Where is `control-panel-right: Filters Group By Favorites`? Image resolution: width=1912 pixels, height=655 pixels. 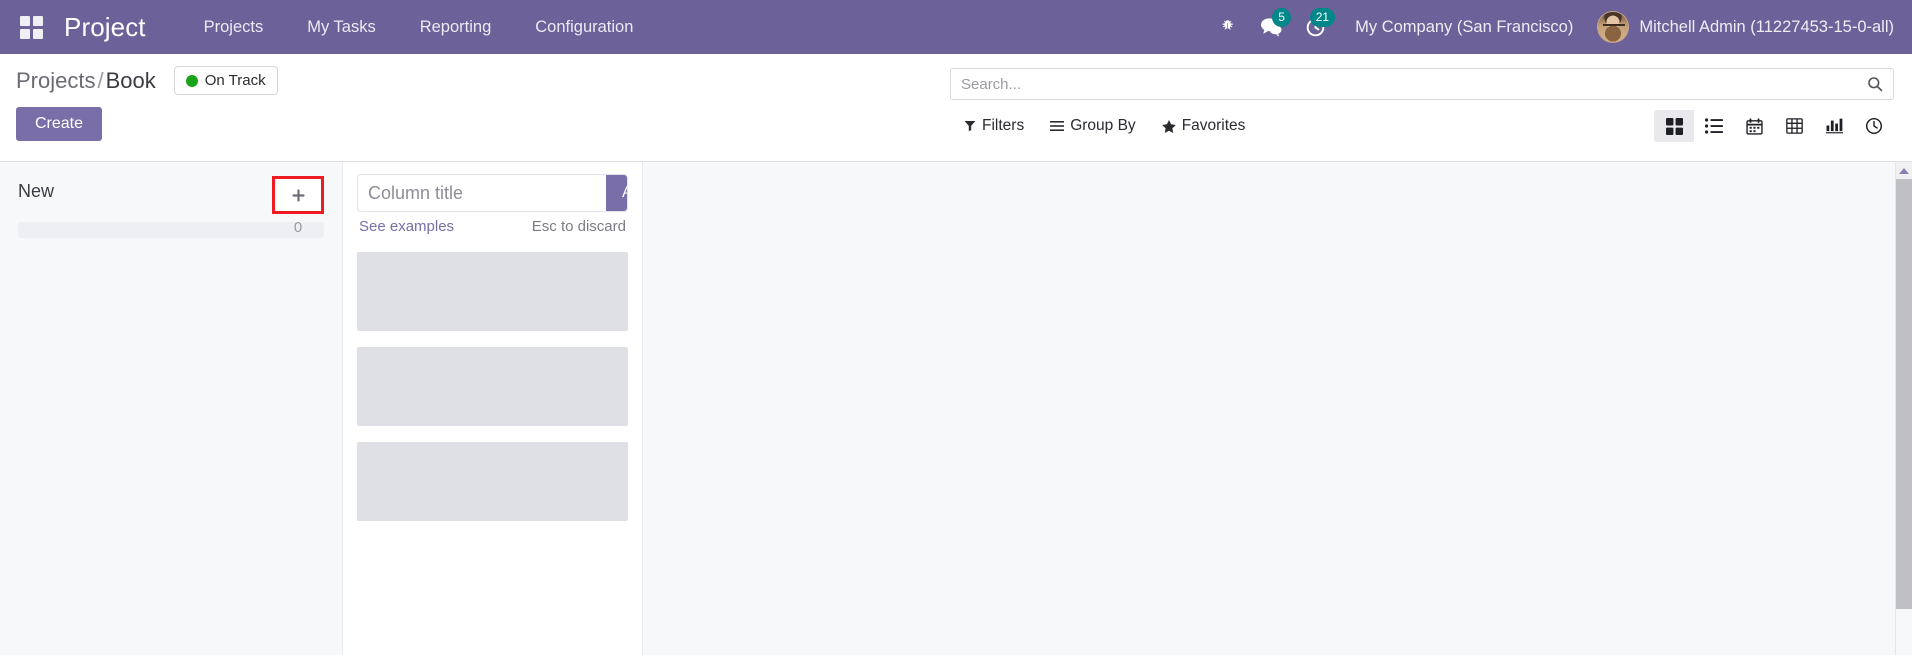 control-panel-right: Filters Group By Favorites is located at coordinates (1421, 107).